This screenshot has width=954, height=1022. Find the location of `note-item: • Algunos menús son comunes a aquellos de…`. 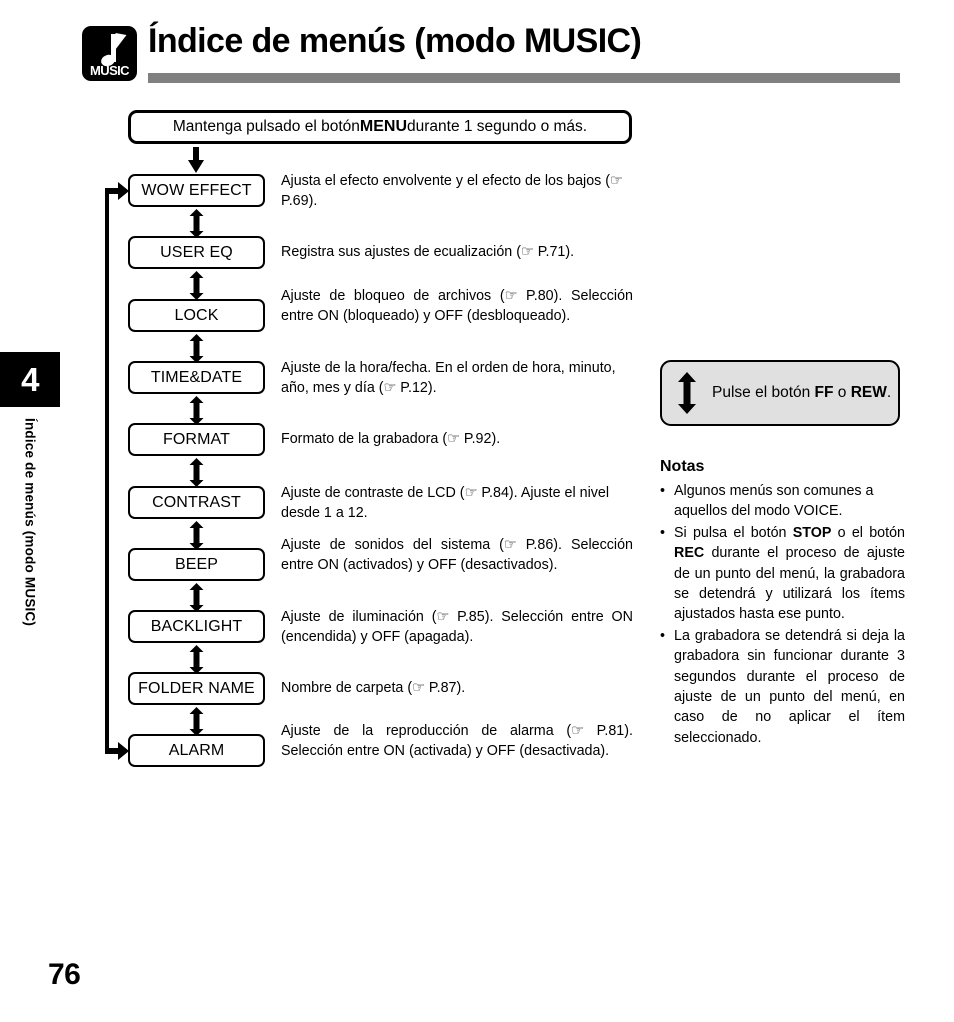

note-item: • Algunos menús son comunes a aquellos de… is located at coordinates (782, 501).